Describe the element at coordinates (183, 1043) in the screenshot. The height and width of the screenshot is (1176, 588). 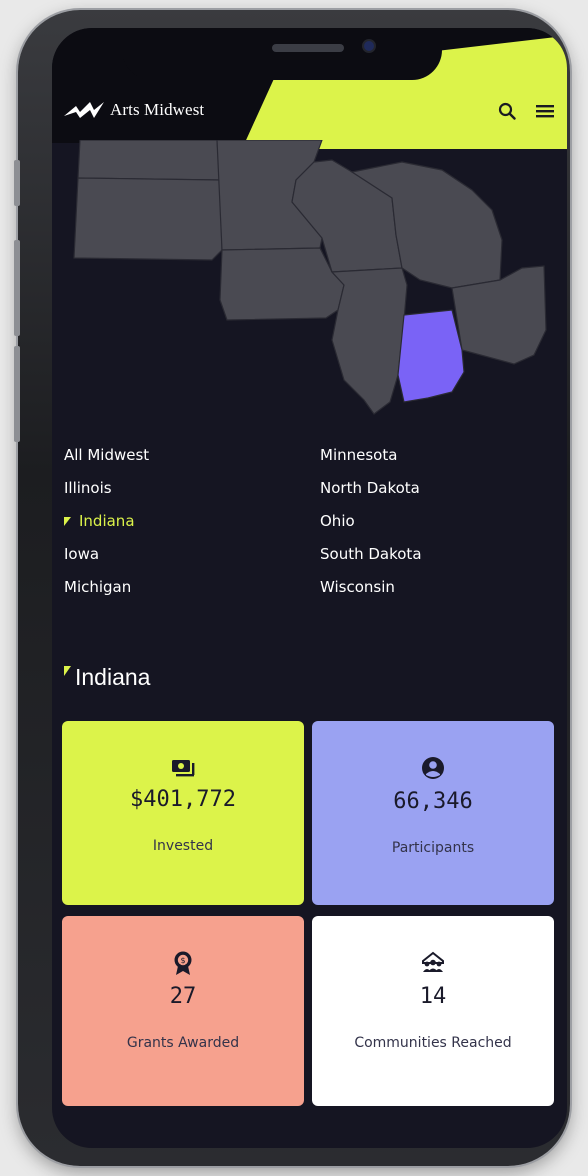
I see `stat-label: Grants Awarded` at that location.